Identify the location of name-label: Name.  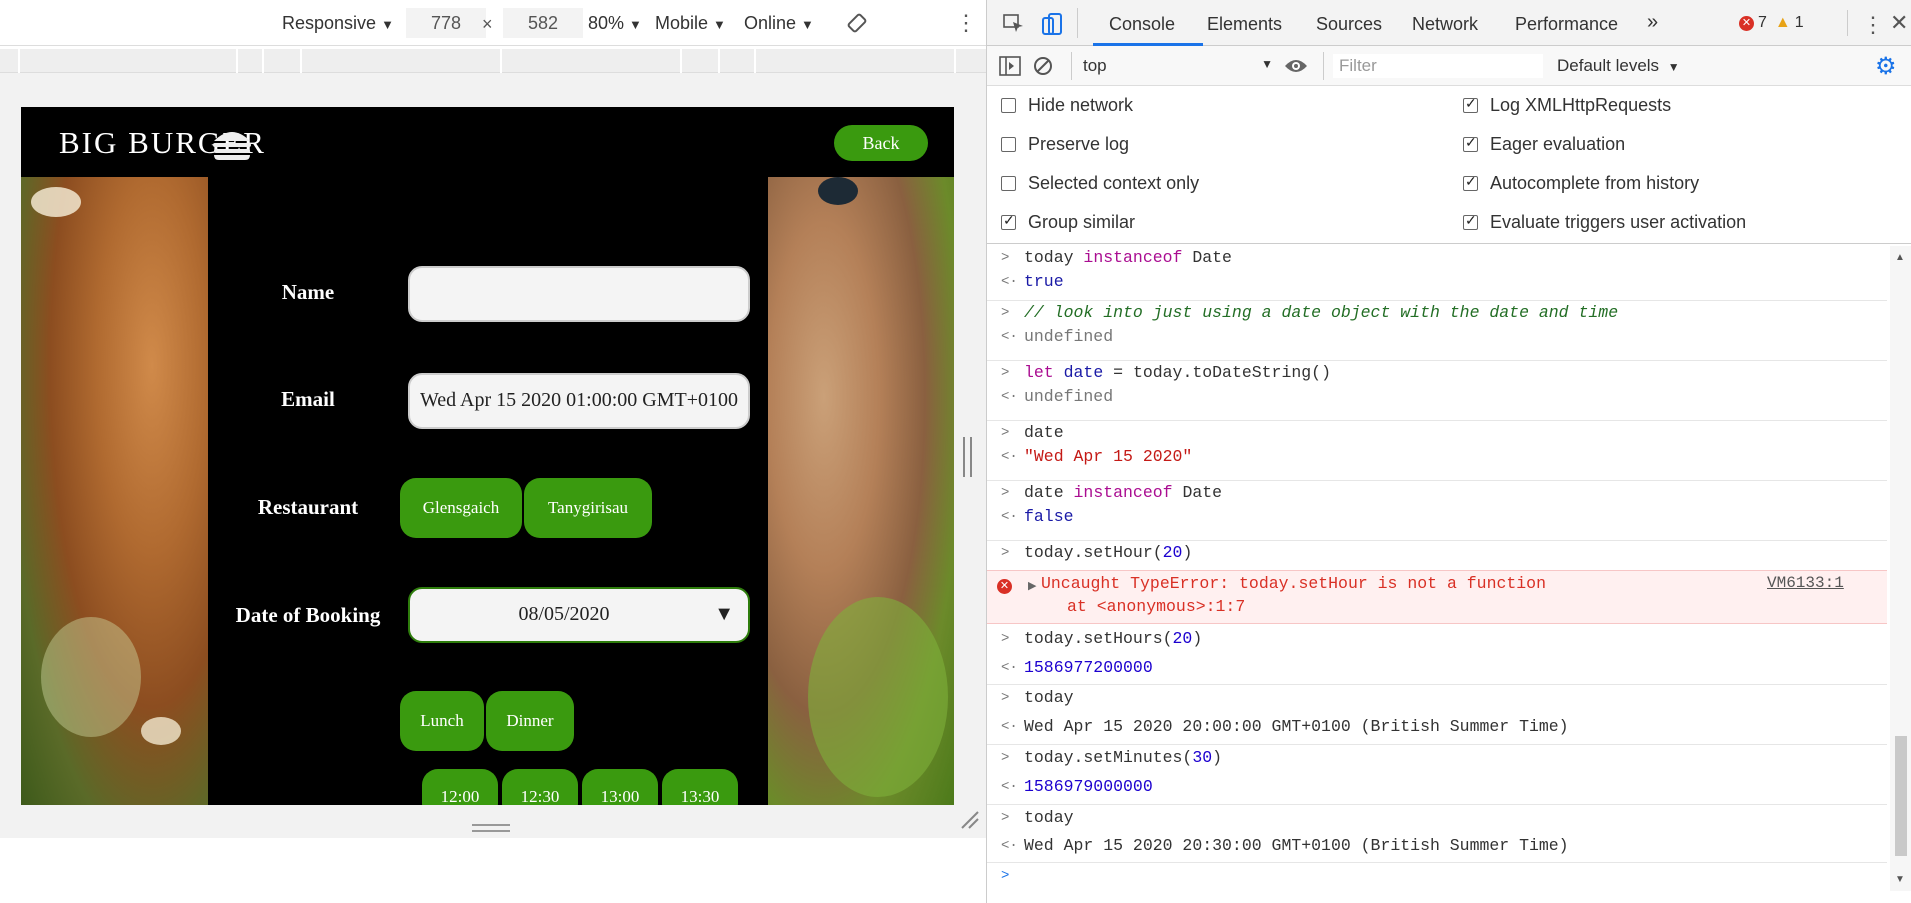
(308, 292).